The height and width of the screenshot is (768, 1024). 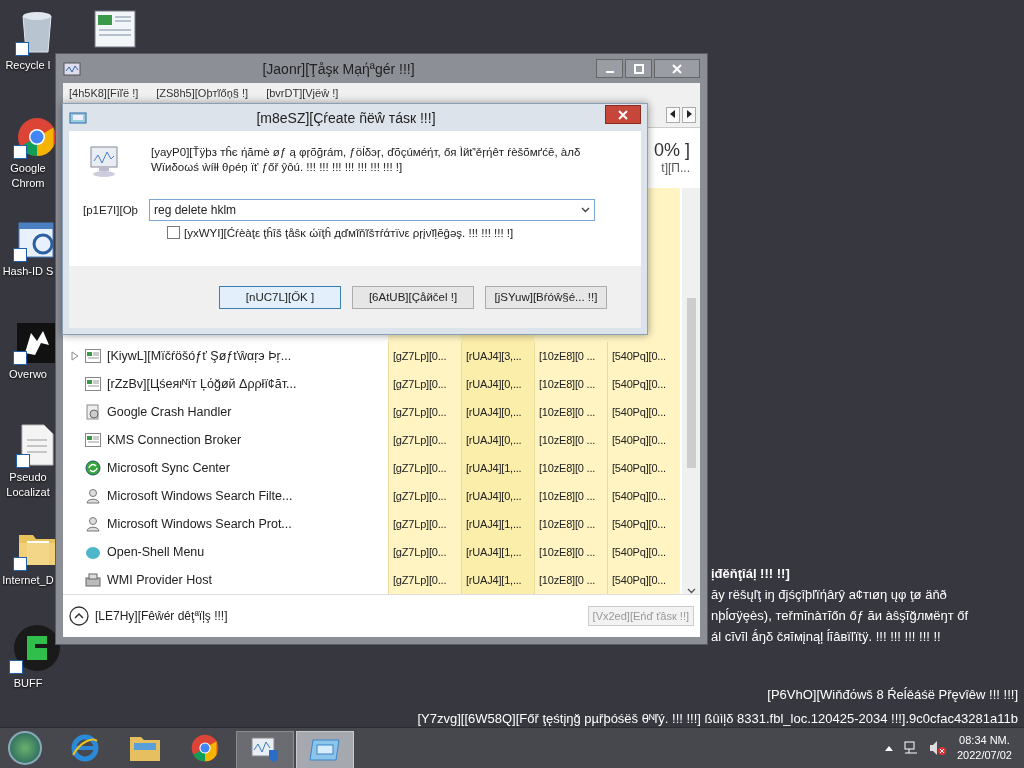 I want to click on sync-icon, so click(x=93, y=468).